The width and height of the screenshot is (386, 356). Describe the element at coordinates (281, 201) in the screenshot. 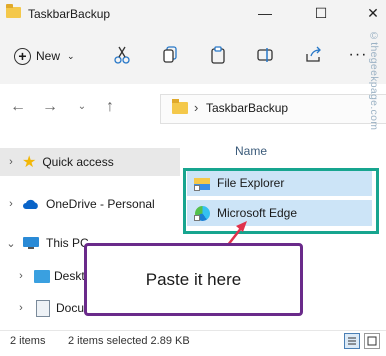

I see `highlight-box` at that location.